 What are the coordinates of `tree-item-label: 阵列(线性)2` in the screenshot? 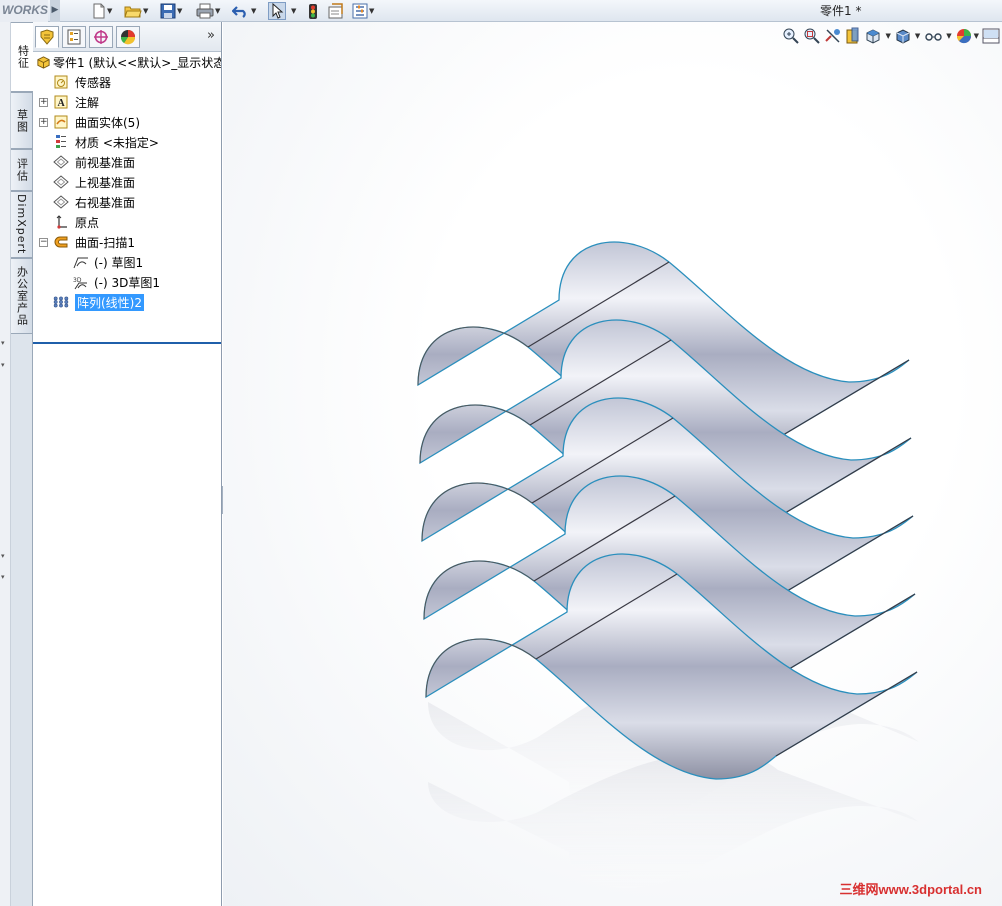 It's located at (109, 302).